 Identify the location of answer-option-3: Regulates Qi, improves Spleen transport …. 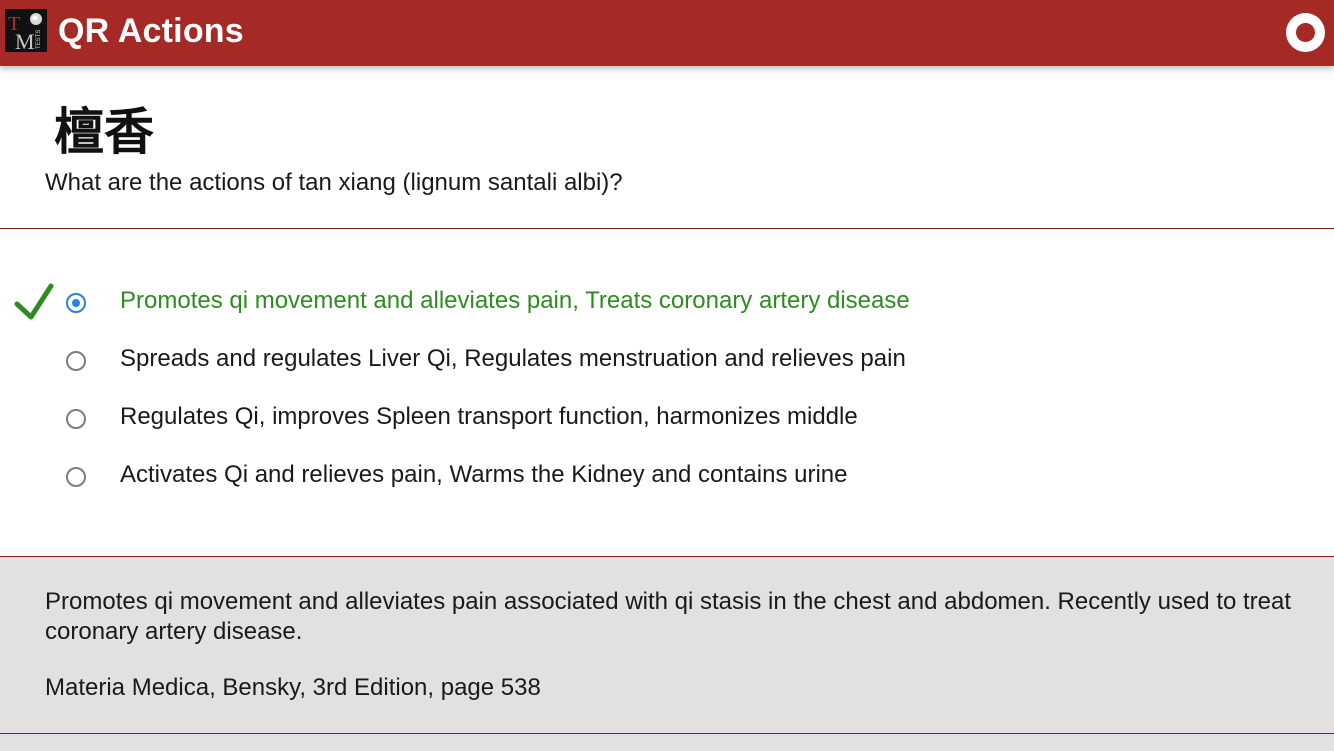
(667, 419).